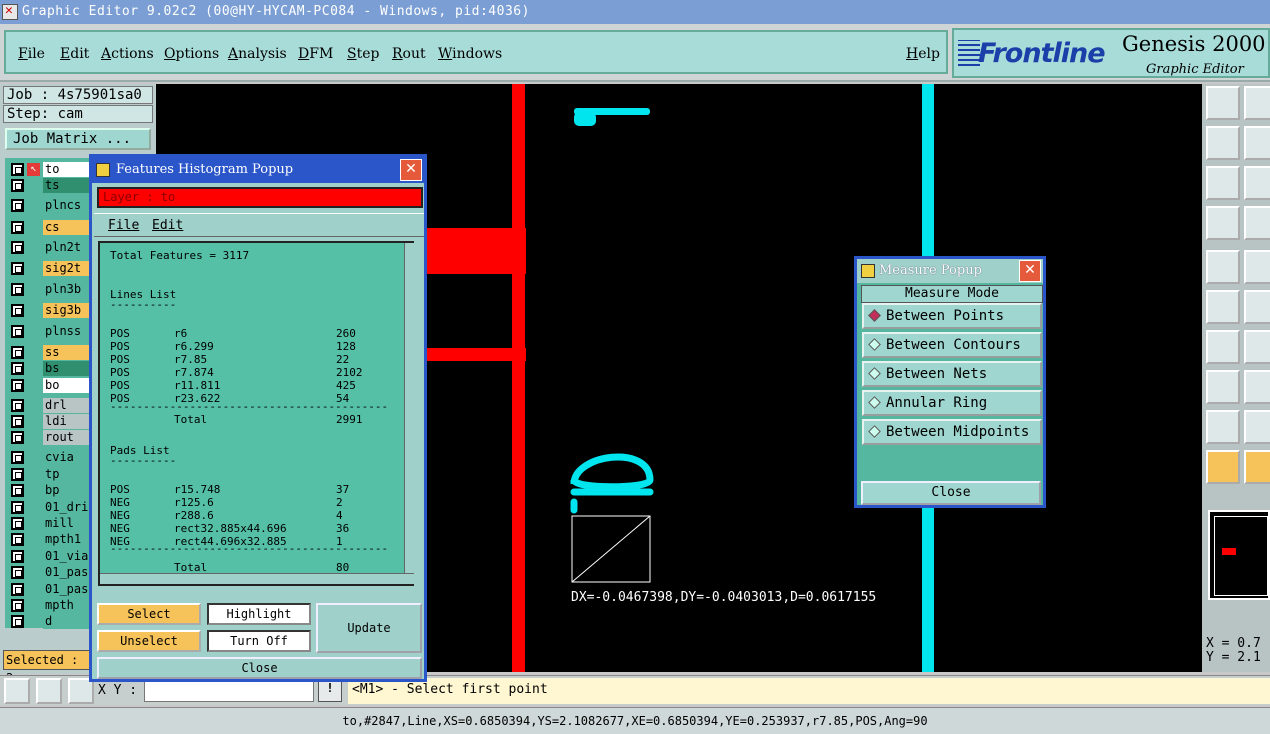 The image size is (1270, 734). I want to click on menu-actions: Actions, so click(127, 54).